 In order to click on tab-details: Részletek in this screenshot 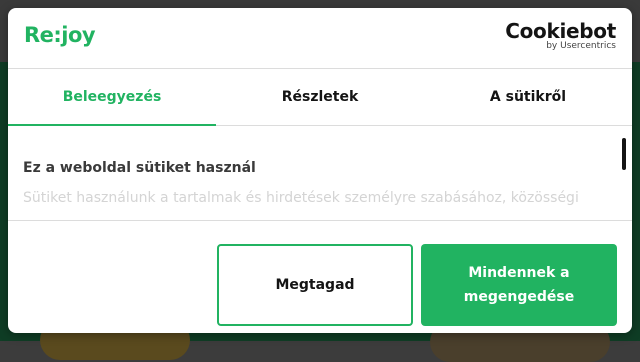, I will do `click(320, 97)`.